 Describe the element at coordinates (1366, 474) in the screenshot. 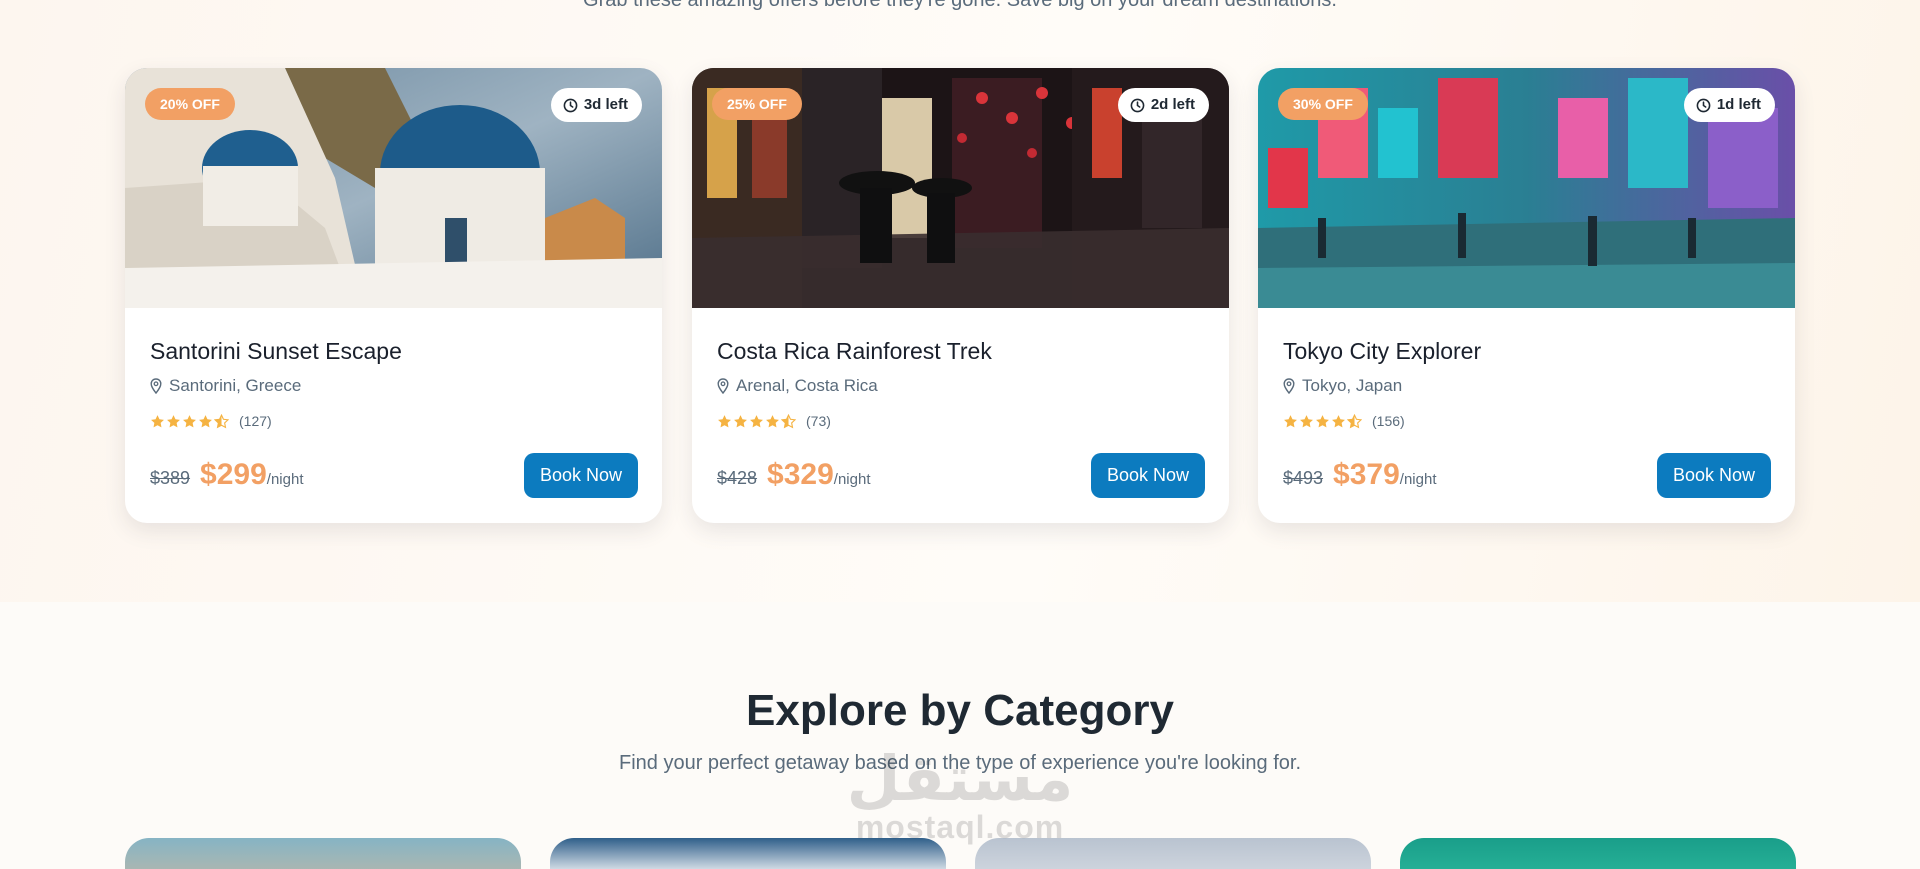

I see `new-price: $379` at that location.